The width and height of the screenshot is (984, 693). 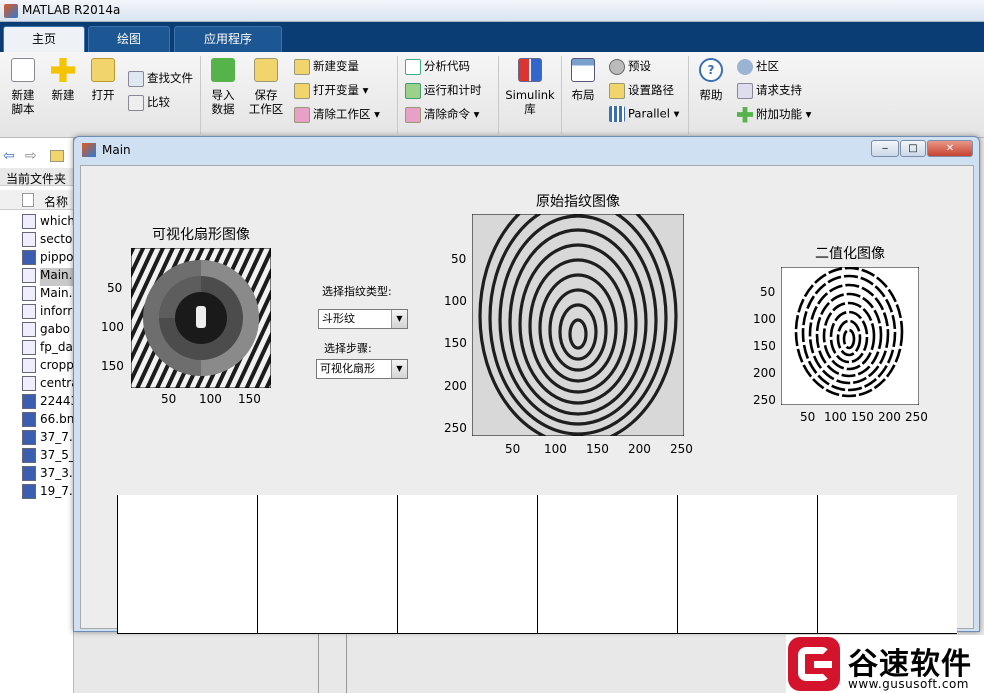 What do you see at coordinates (57, 349) in the screenshot?
I see `file-list-item: fp_da` at bounding box center [57, 349].